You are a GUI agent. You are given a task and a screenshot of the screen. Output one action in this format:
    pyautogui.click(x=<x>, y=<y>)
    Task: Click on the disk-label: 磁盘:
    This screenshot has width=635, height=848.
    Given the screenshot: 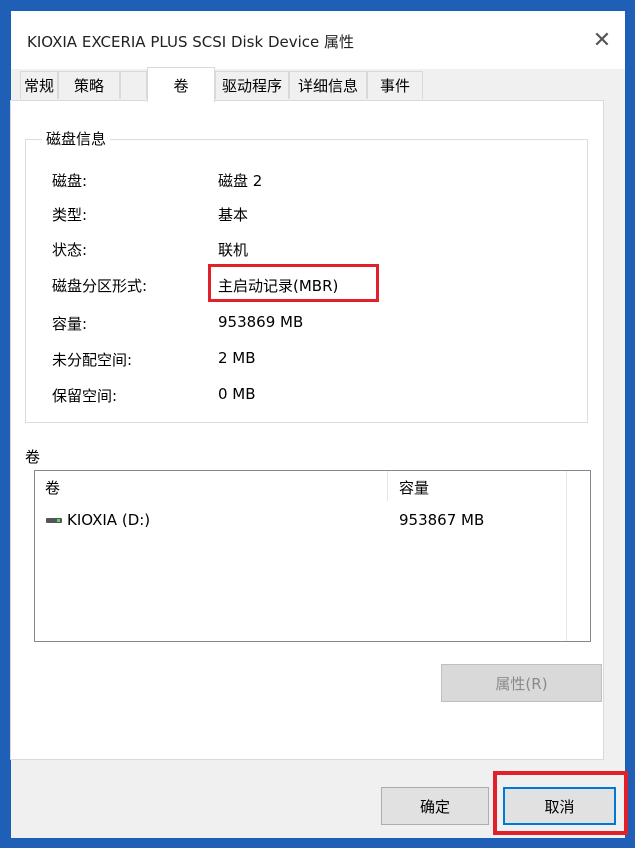 What is the action you would take?
    pyautogui.click(x=70, y=181)
    